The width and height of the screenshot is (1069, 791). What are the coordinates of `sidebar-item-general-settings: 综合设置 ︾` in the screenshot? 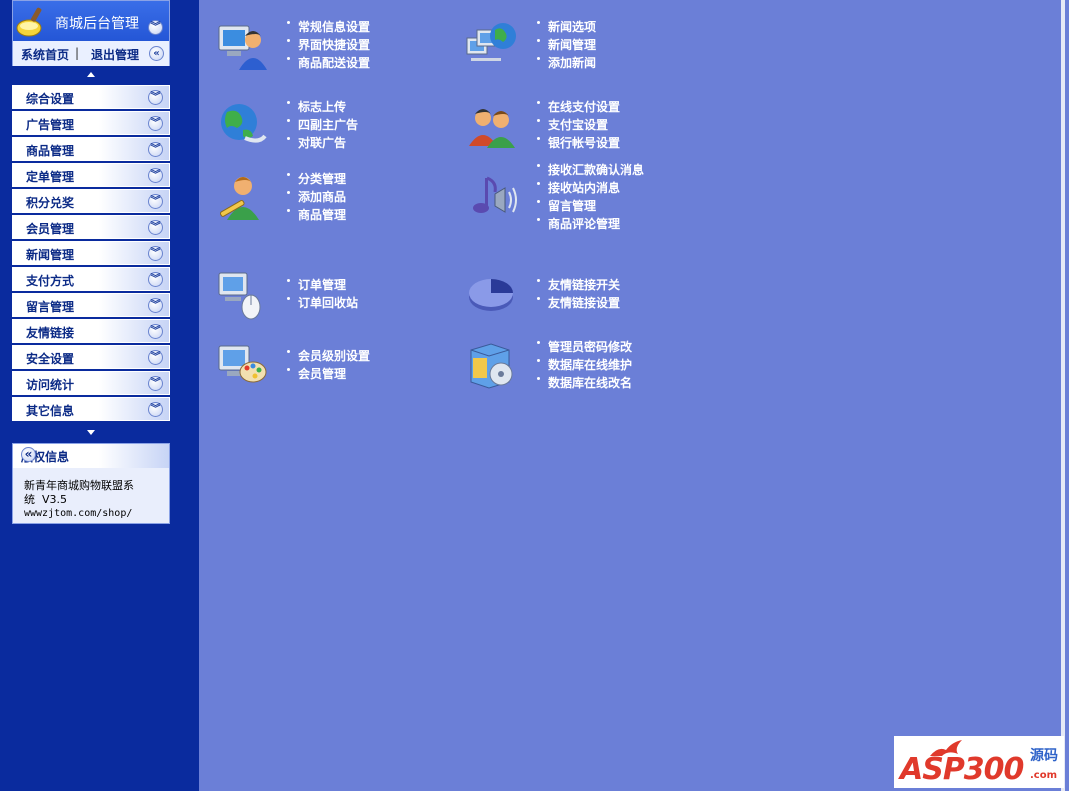 It's located at (91, 97).